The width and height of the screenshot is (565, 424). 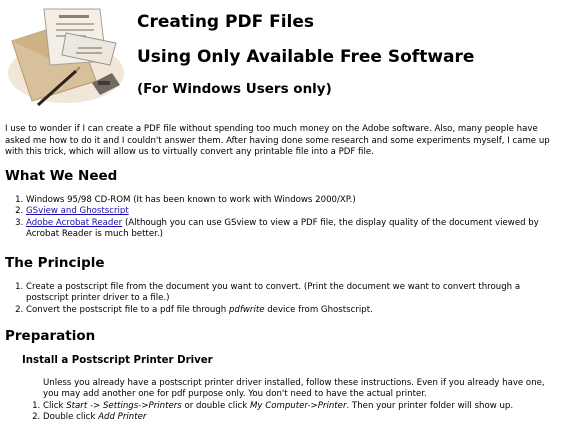 What do you see at coordinates (122, 417) in the screenshot?
I see `add-printer-term: Add Printer` at bounding box center [122, 417].